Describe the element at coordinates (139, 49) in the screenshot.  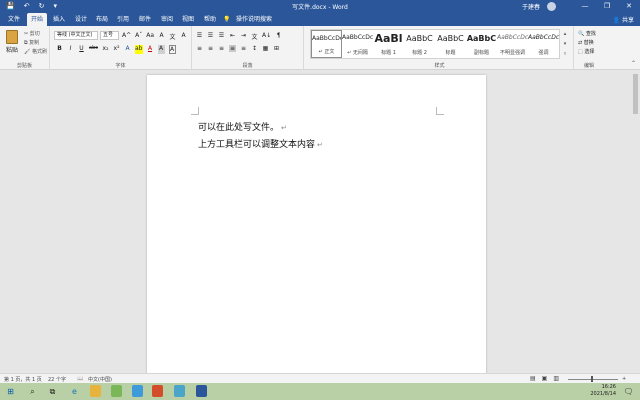
I see `highlight-button: ab` at that location.